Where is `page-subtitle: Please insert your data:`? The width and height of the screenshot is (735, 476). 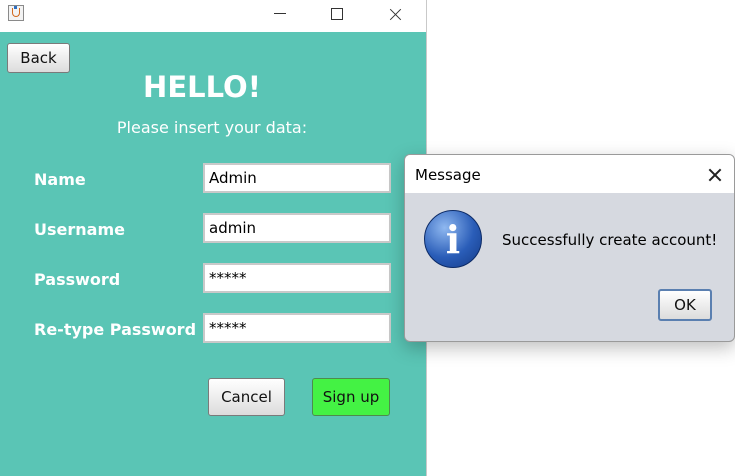 page-subtitle: Please insert your data: is located at coordinates (212, 127).